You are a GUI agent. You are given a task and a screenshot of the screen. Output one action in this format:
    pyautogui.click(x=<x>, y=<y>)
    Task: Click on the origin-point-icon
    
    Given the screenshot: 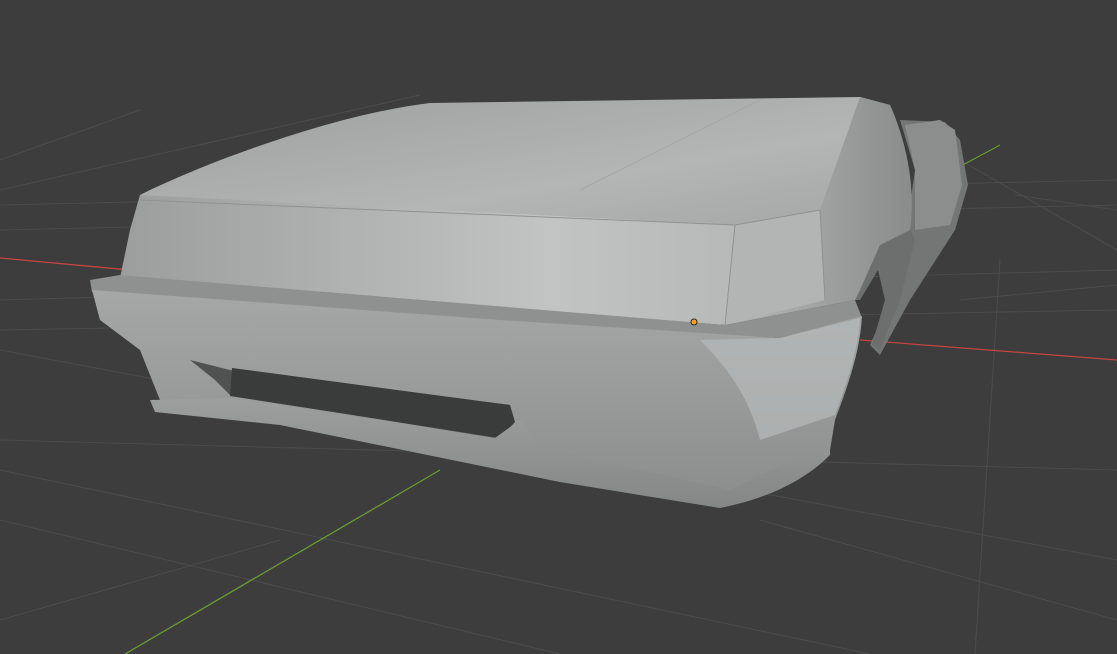 What is the action you would take?
    pyautogui.click(x=694, y=322)
    